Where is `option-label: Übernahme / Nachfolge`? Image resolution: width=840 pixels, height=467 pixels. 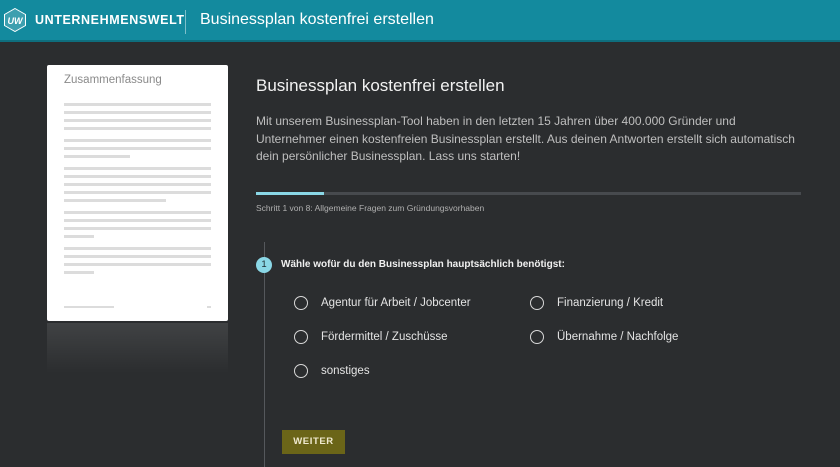
option-label: Übernahme / Nachfolge is located at coordinates (618, 337).